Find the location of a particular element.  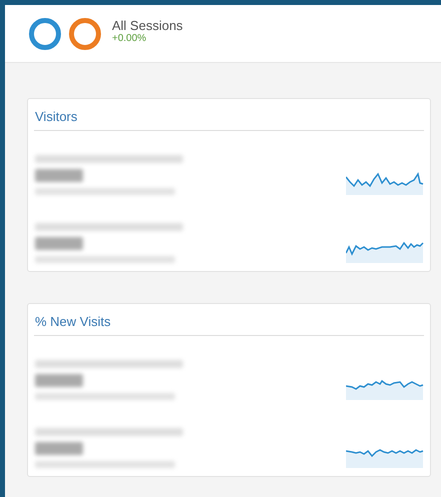

card-title: Visitors is located at coordinates (229, 119).